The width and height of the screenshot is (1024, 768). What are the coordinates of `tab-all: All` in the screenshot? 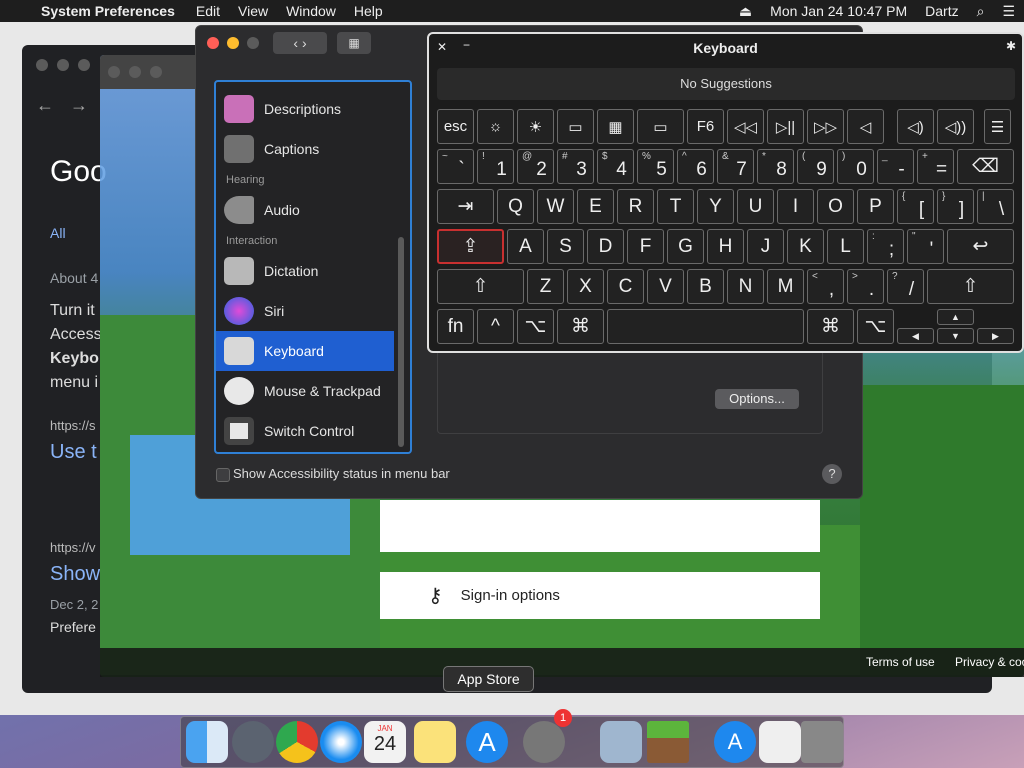 It's located at (58, 233).